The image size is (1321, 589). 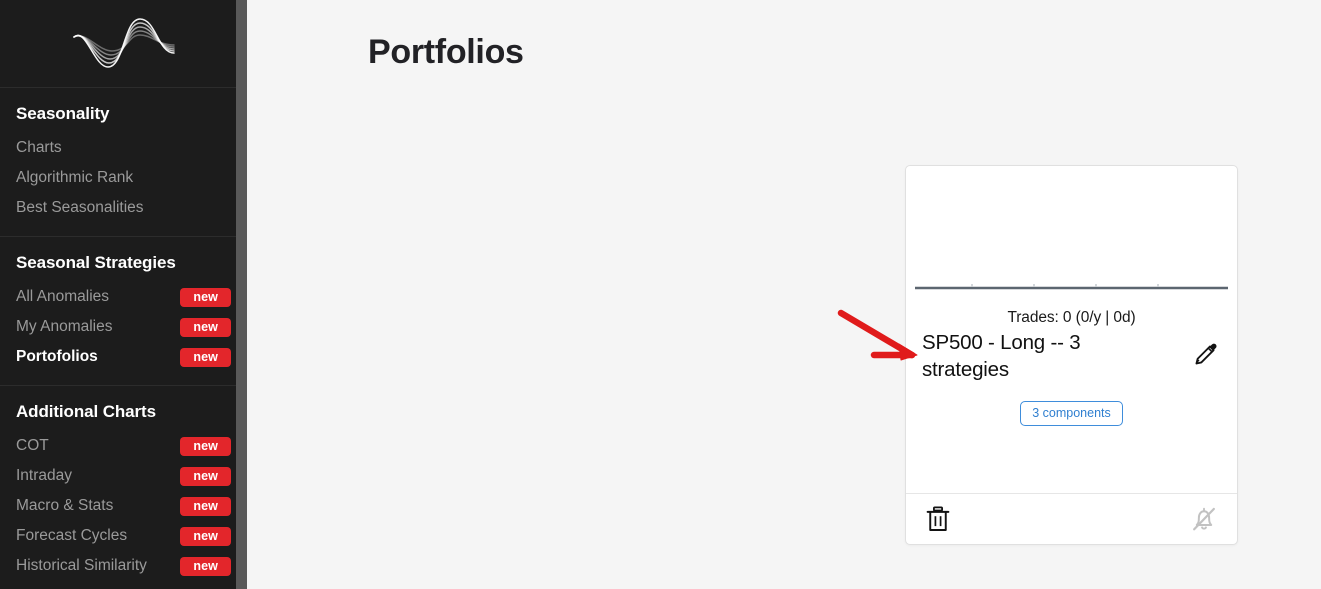 I want to click on sidebar-item-historical-similarity: Historical Similarity new, so click(x=123, y=567).